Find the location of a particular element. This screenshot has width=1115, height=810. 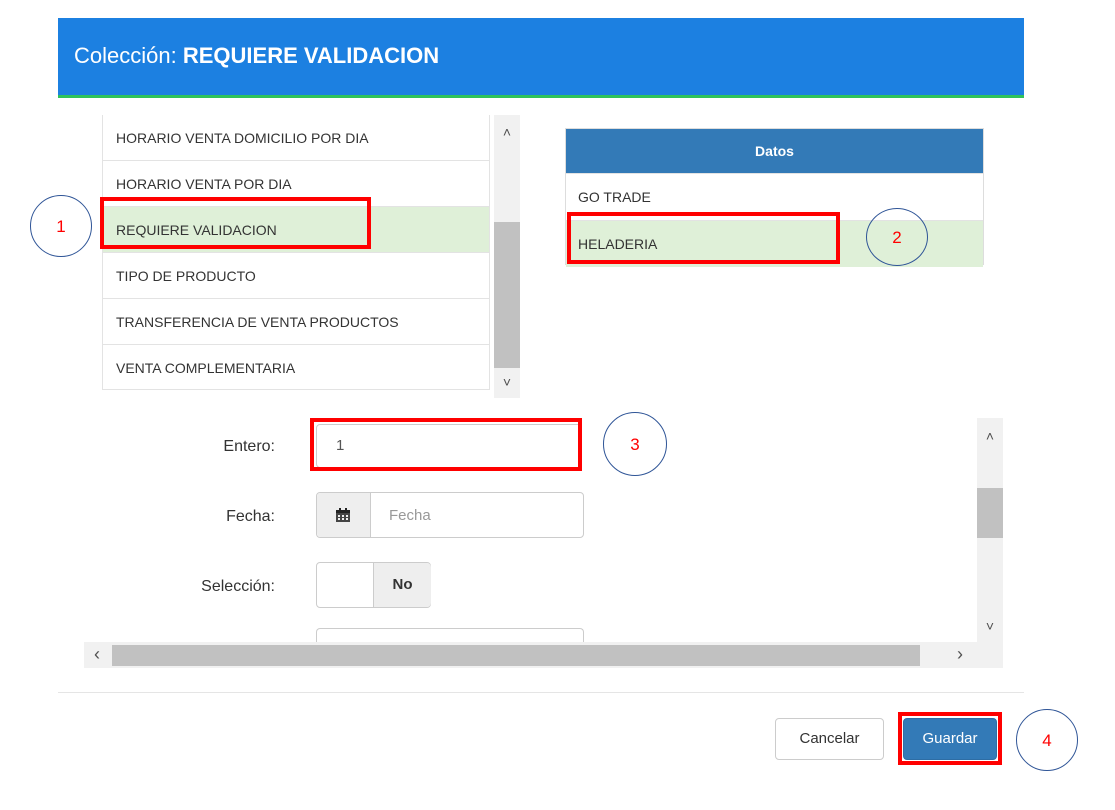

cancel-button: Cancelar is located at coordinates (829, 739).